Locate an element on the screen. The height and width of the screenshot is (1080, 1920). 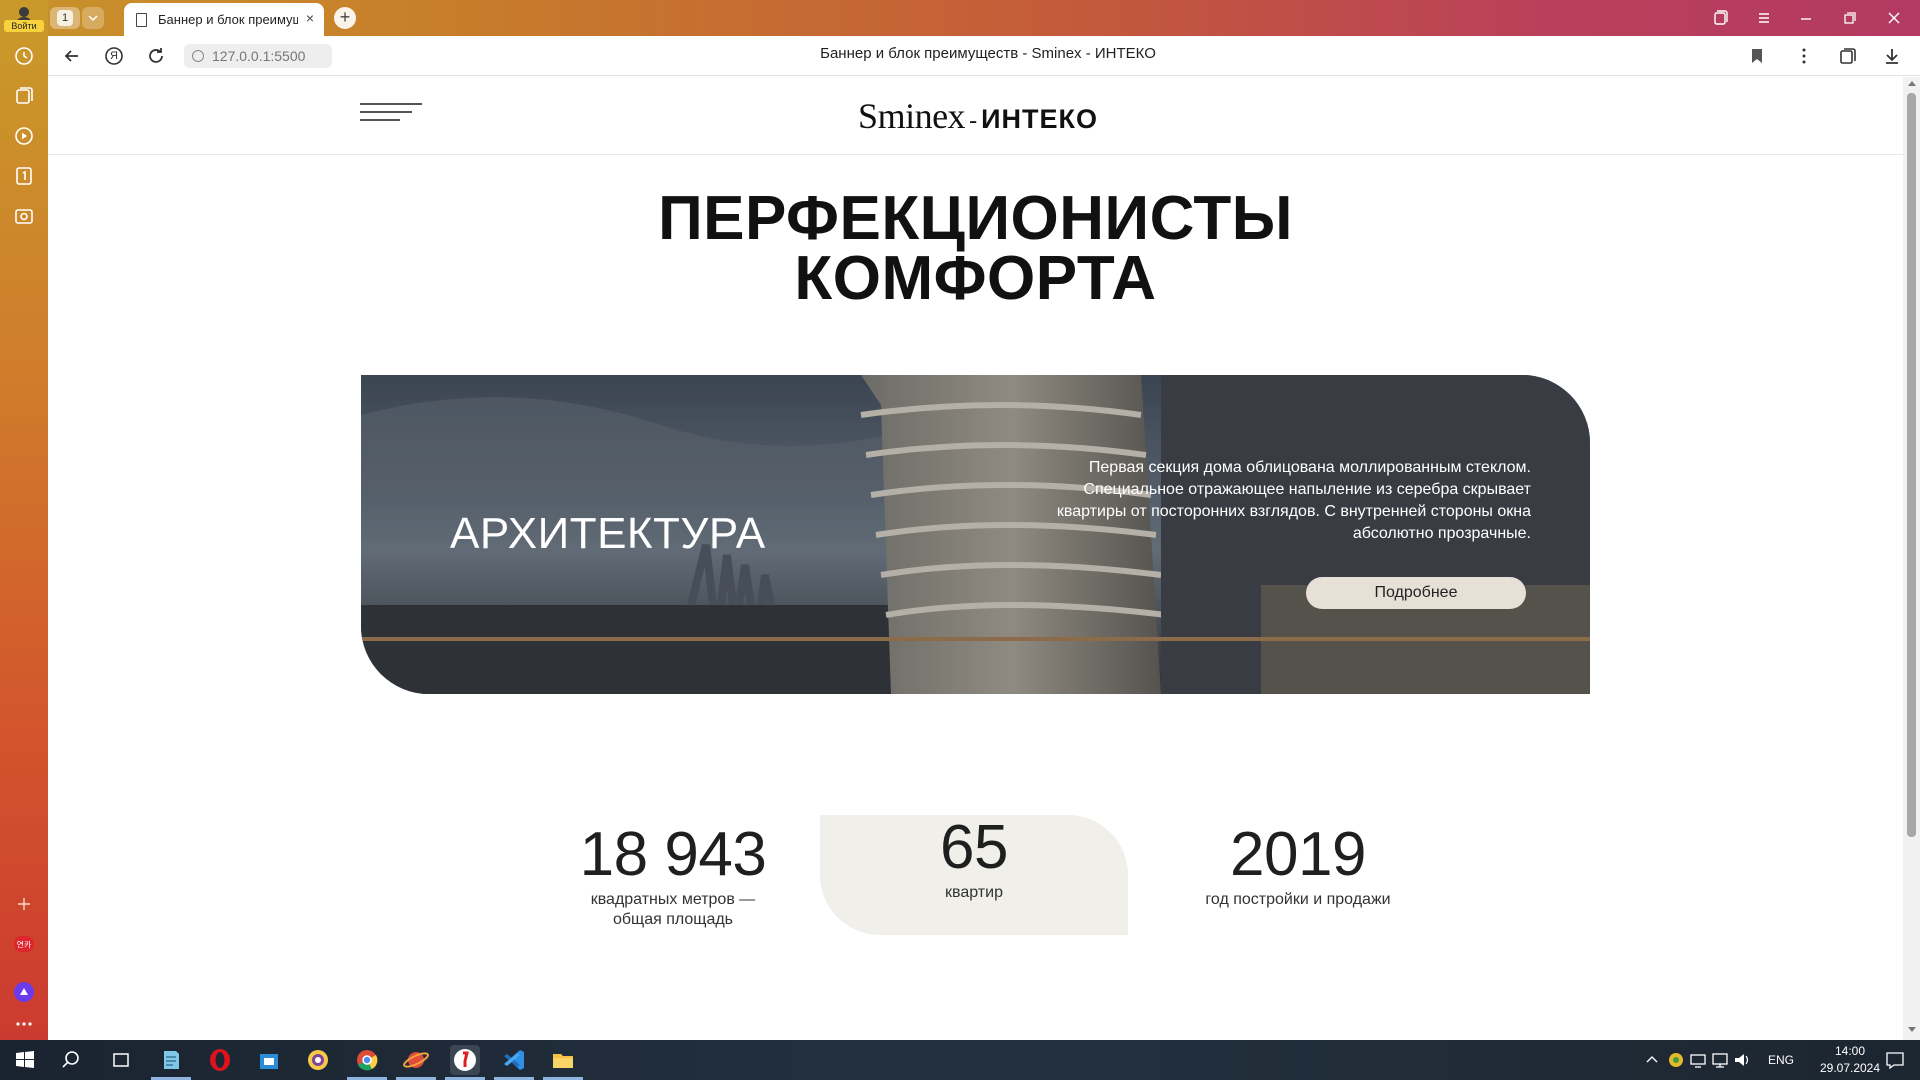
close-window-icon is located at coordinates (1894, 18).